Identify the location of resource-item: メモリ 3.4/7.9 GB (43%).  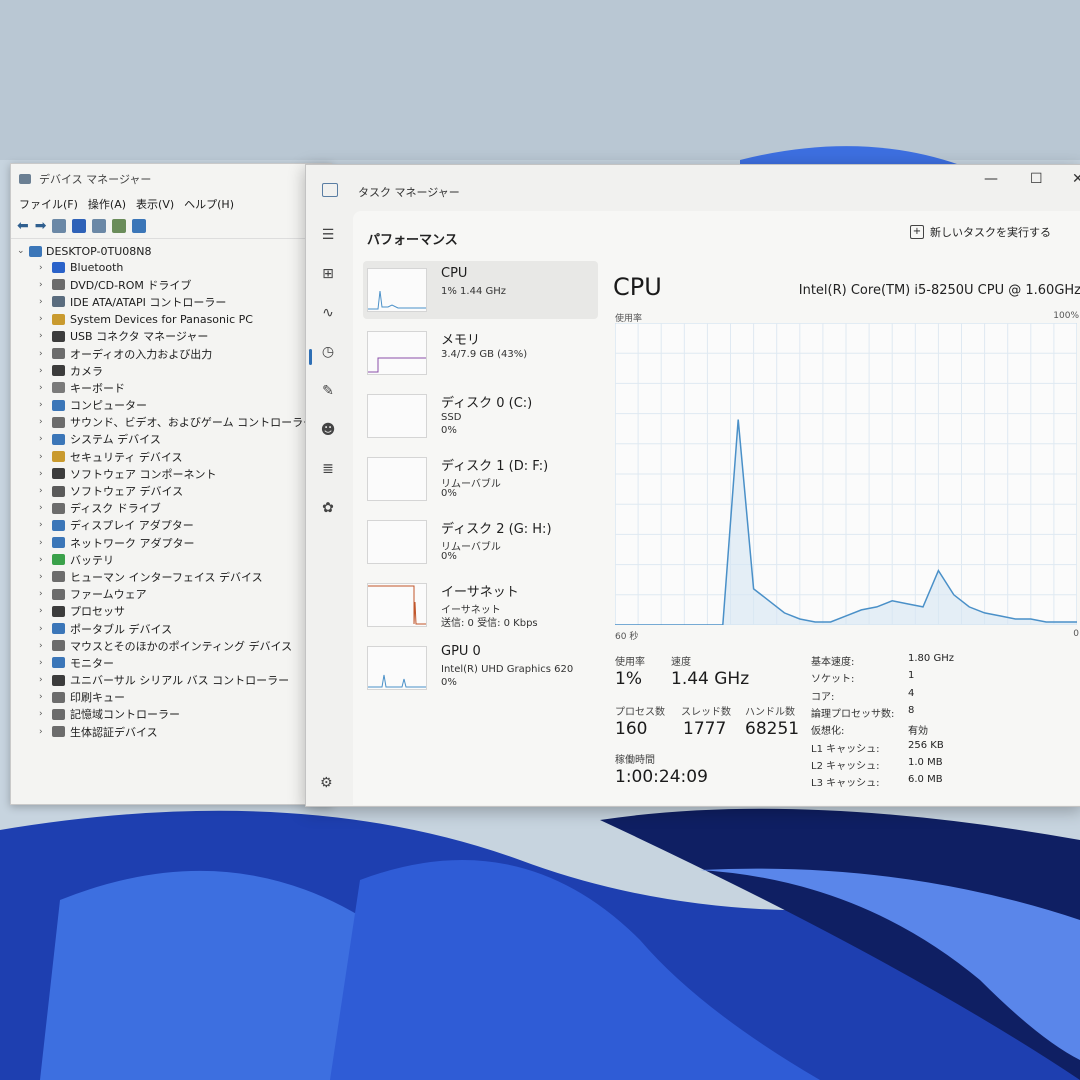
(480, 353).